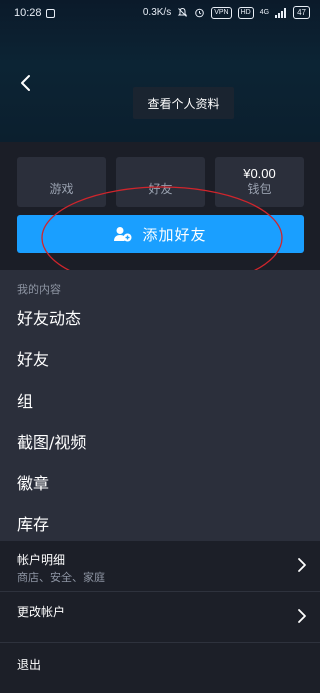  I want to click on stat-label: 游戏, so click(61, 189).